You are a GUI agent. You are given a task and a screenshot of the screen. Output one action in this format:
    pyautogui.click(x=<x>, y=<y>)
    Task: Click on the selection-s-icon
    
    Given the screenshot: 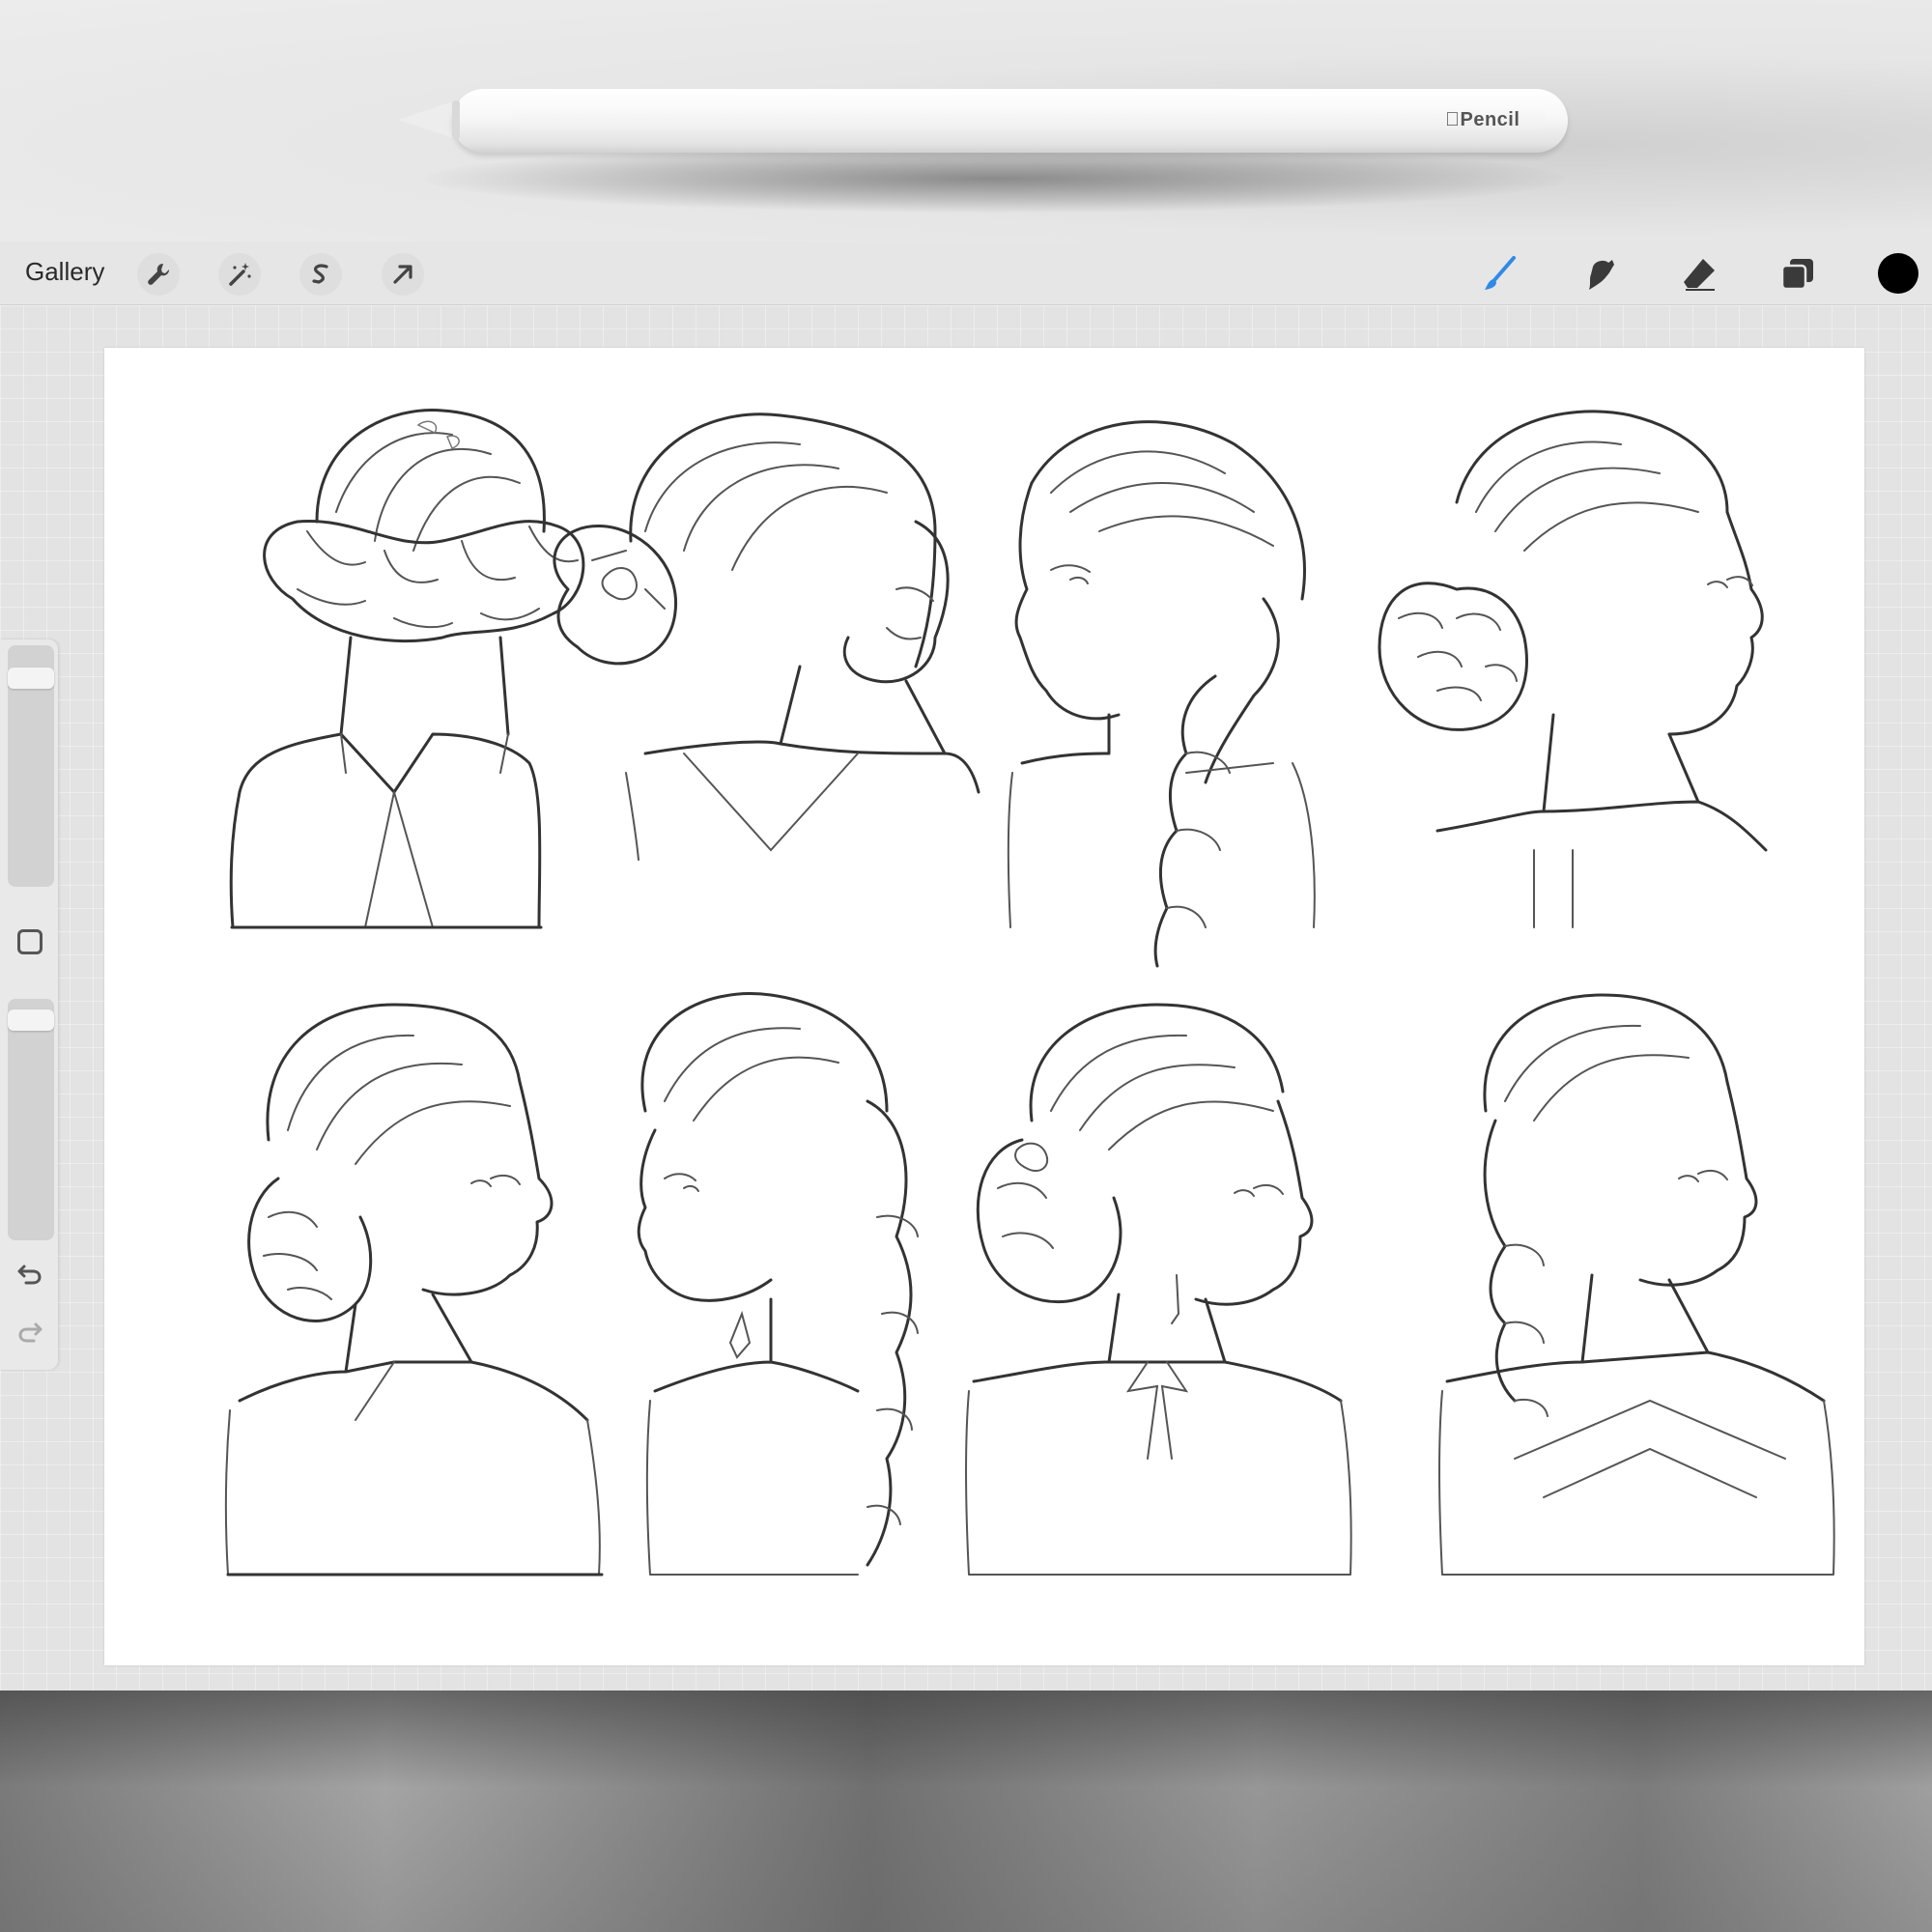 What is the action you would take?
    pyautogui.click(x=320, y=274)
    